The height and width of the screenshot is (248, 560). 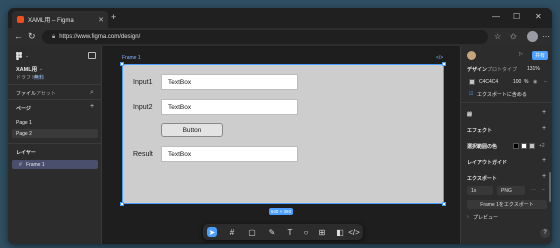 What do you see at coordinates (511, 190) in the screenshot?
I see `export-format-select: PNG` at bounding box center [511, 190].